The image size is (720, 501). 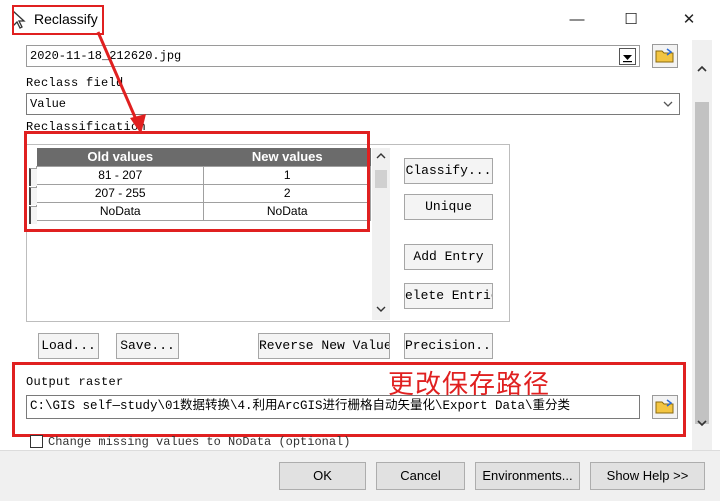 What do you see at coordinates (420, 476) in the screenshot?
I see `cancel-button: Cancel` at bounding box center [420, 476].